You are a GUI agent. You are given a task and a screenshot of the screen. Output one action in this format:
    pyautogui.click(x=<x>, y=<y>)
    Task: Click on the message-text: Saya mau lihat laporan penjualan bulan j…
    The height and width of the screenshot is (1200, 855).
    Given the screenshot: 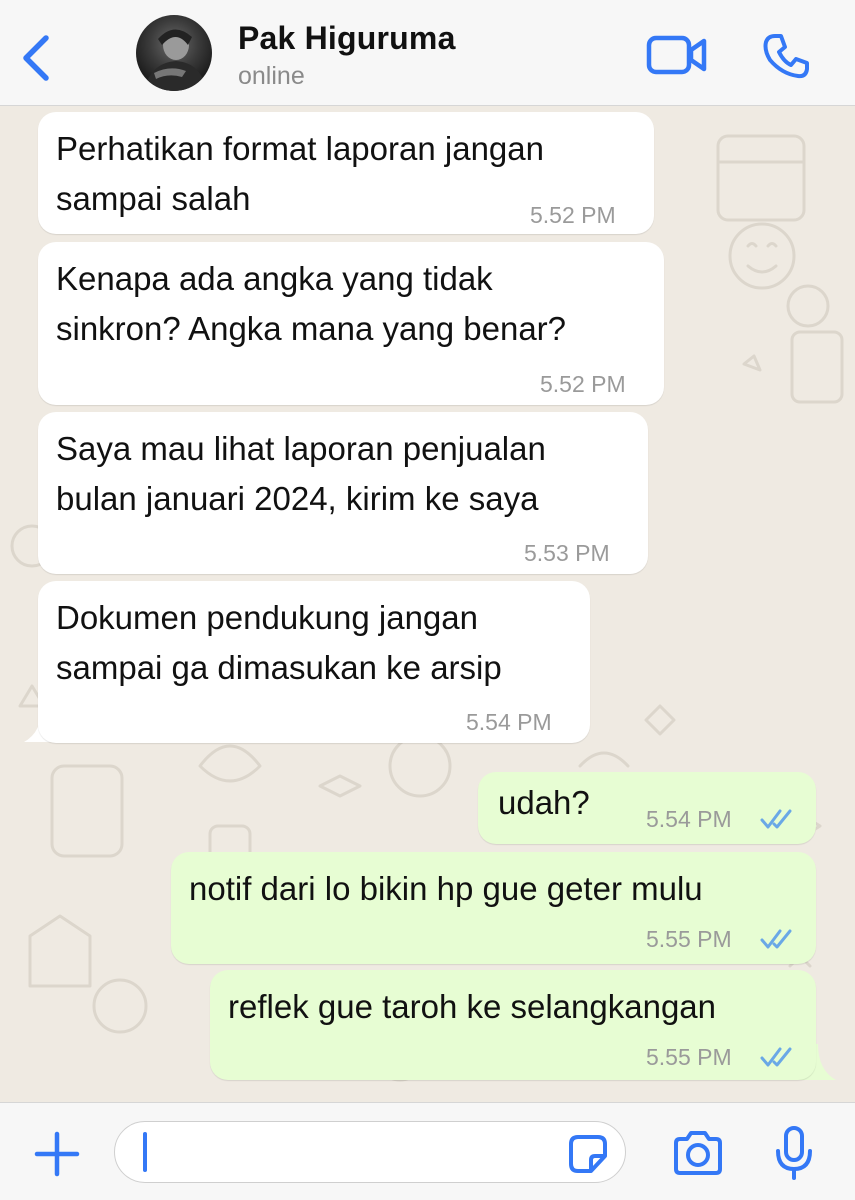 What is the action you would take?
    pyautogui.click(x=301, y=473)
    